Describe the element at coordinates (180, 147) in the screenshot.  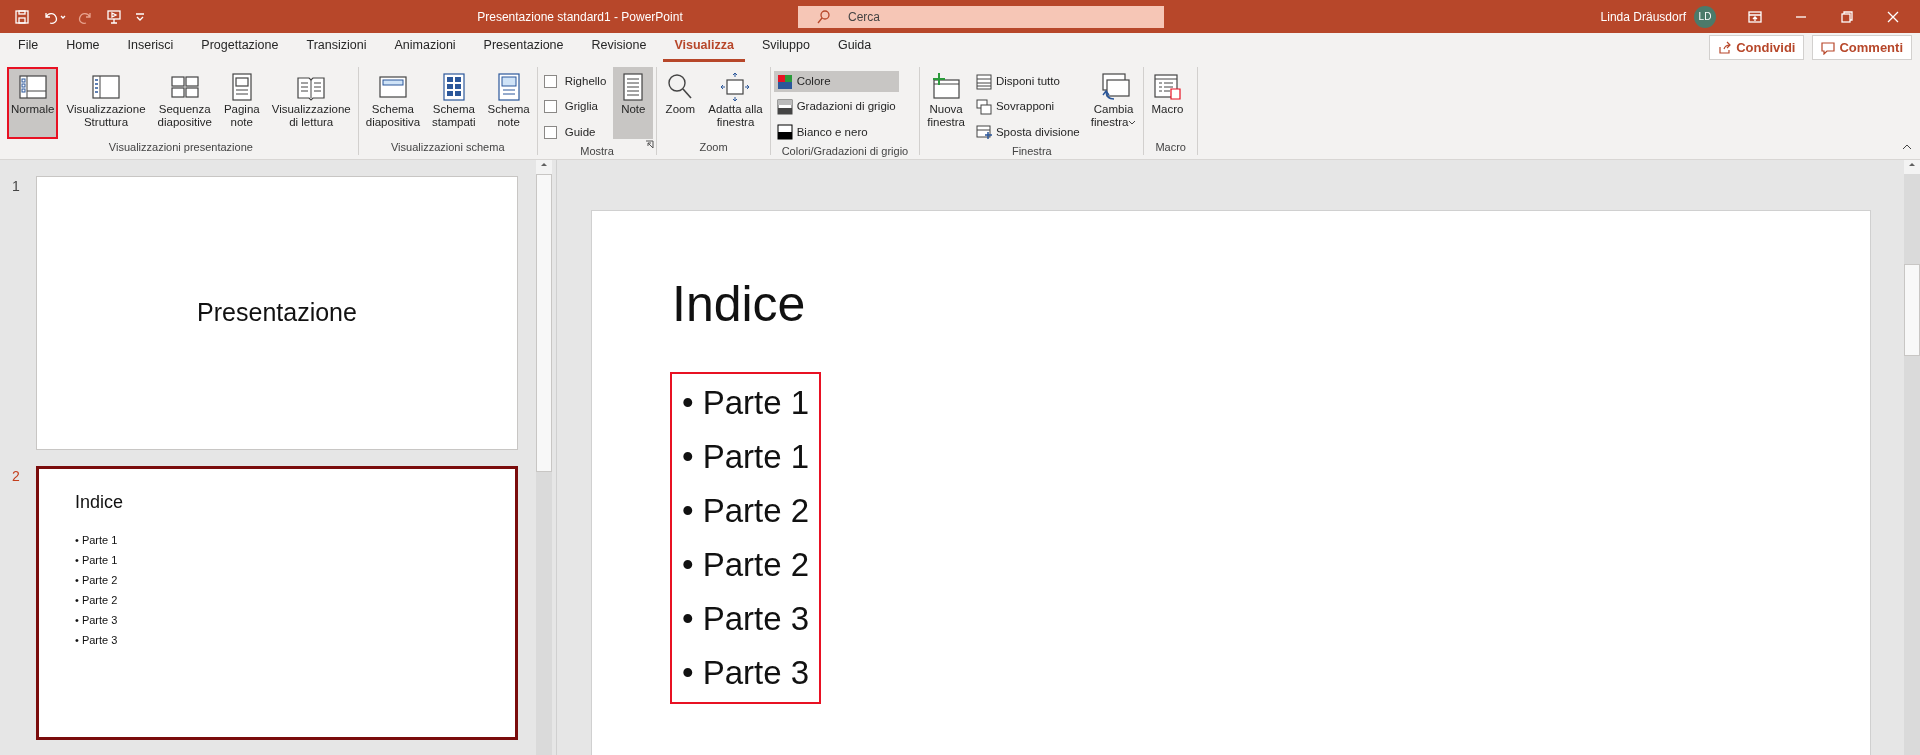
I see `group-label: Visualizzazioni presentazione` at that location.